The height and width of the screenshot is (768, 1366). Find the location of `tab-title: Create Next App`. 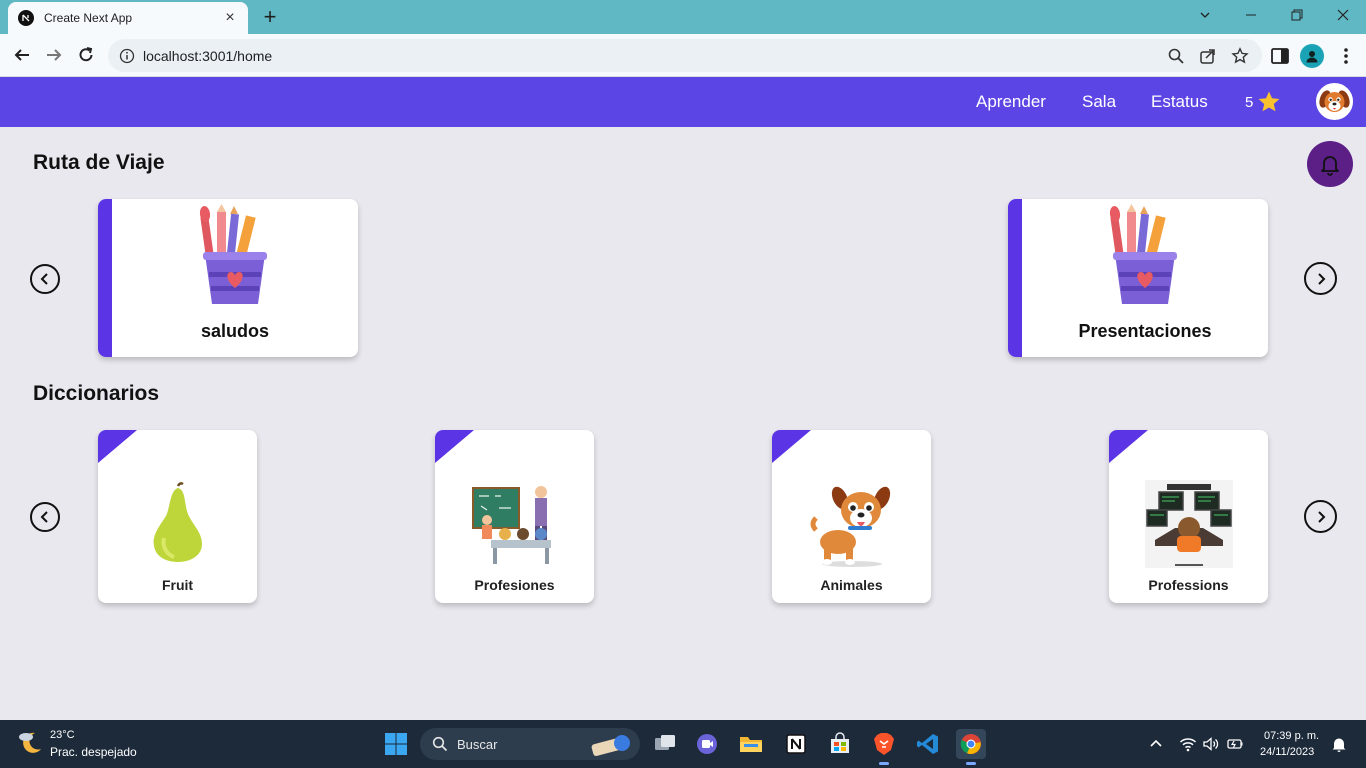

tab-title: Create Next App is located at coordinates (88, 18).